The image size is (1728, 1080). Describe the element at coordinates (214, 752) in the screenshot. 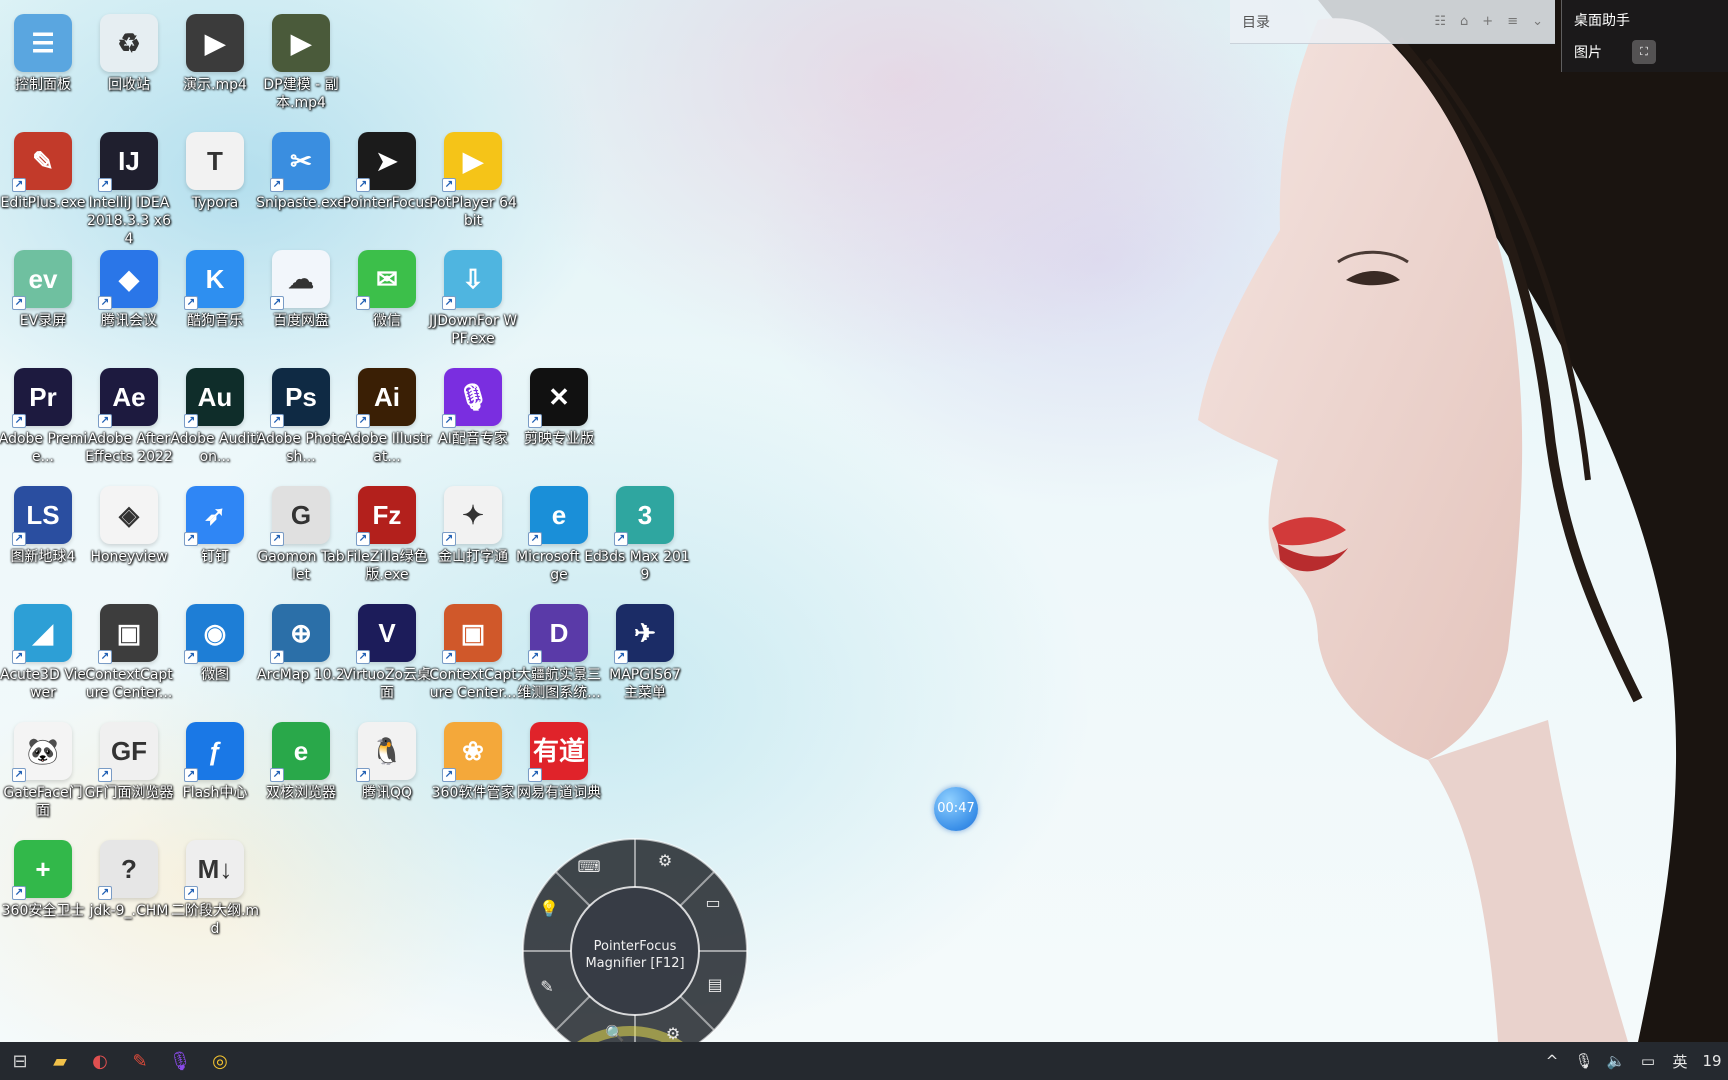

I see `app-icon: ƒ ↗` at that location.